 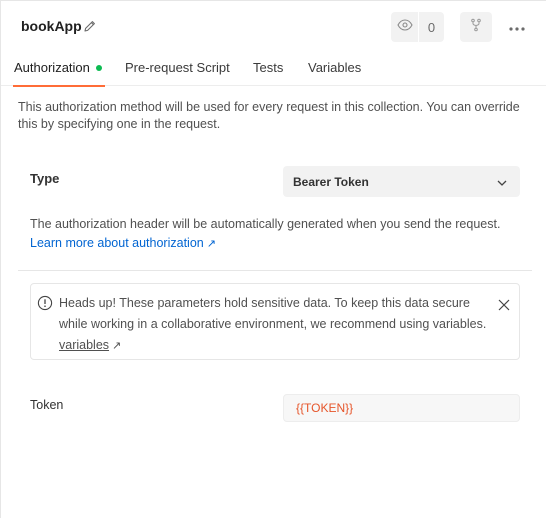 What do you see at coordinates (84, 345) in the screenshot?
I see `variables-link: variables` at bounding box center [84, 345].